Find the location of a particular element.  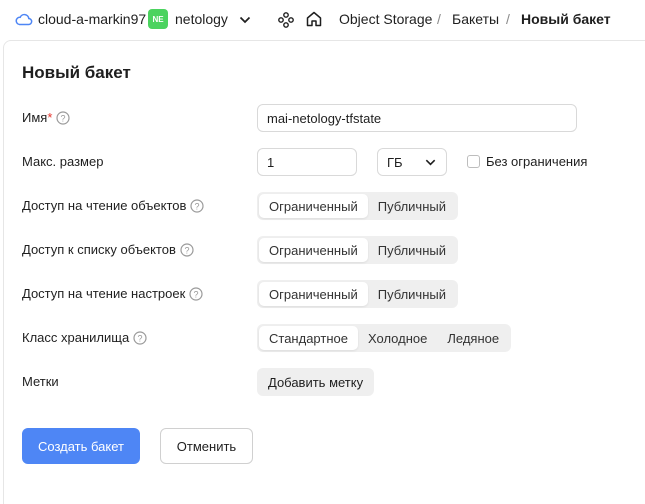

breadcrumb-object-storage: Object Storage is located at coordinates (385, 19).